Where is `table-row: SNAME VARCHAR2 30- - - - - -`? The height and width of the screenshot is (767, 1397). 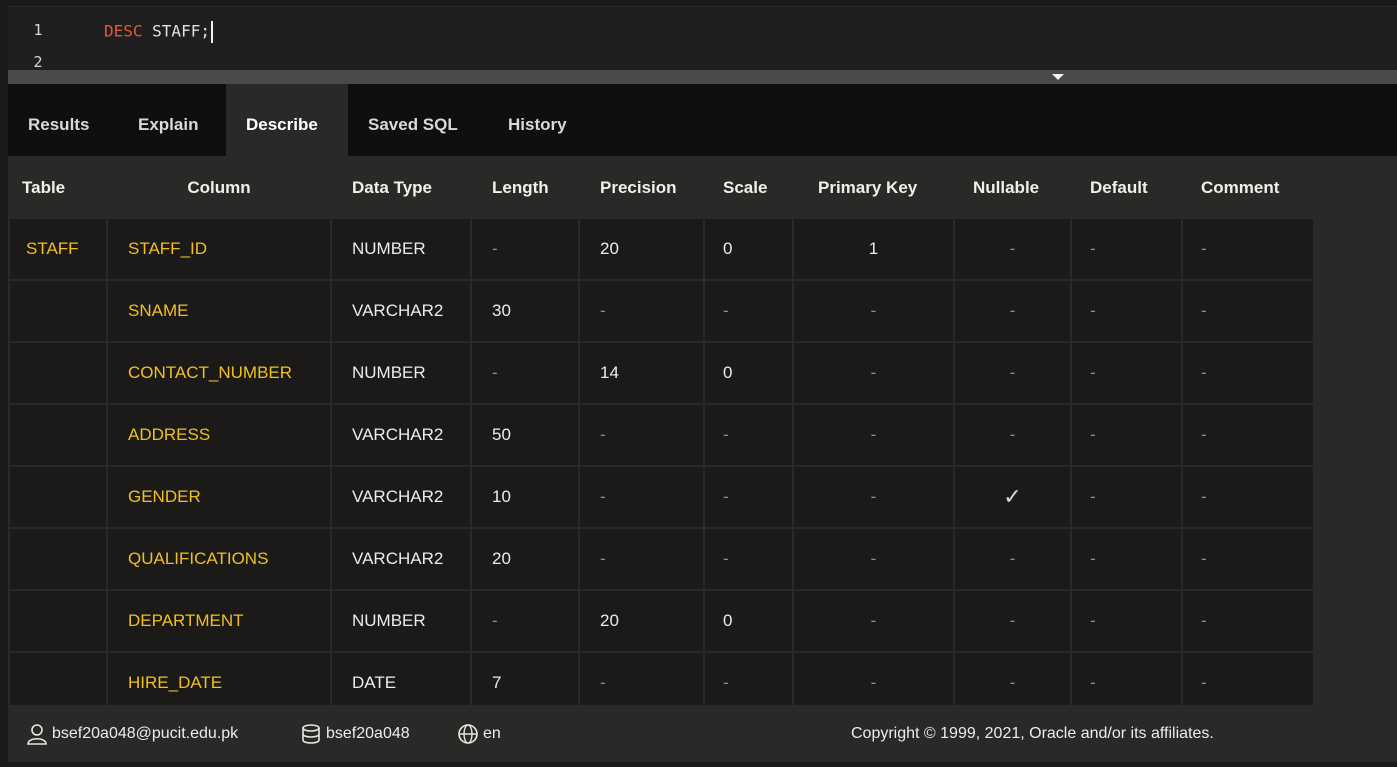
table-row: SNAME VARCHAR2 30- - - - - - is located at coordinates (661, 311).